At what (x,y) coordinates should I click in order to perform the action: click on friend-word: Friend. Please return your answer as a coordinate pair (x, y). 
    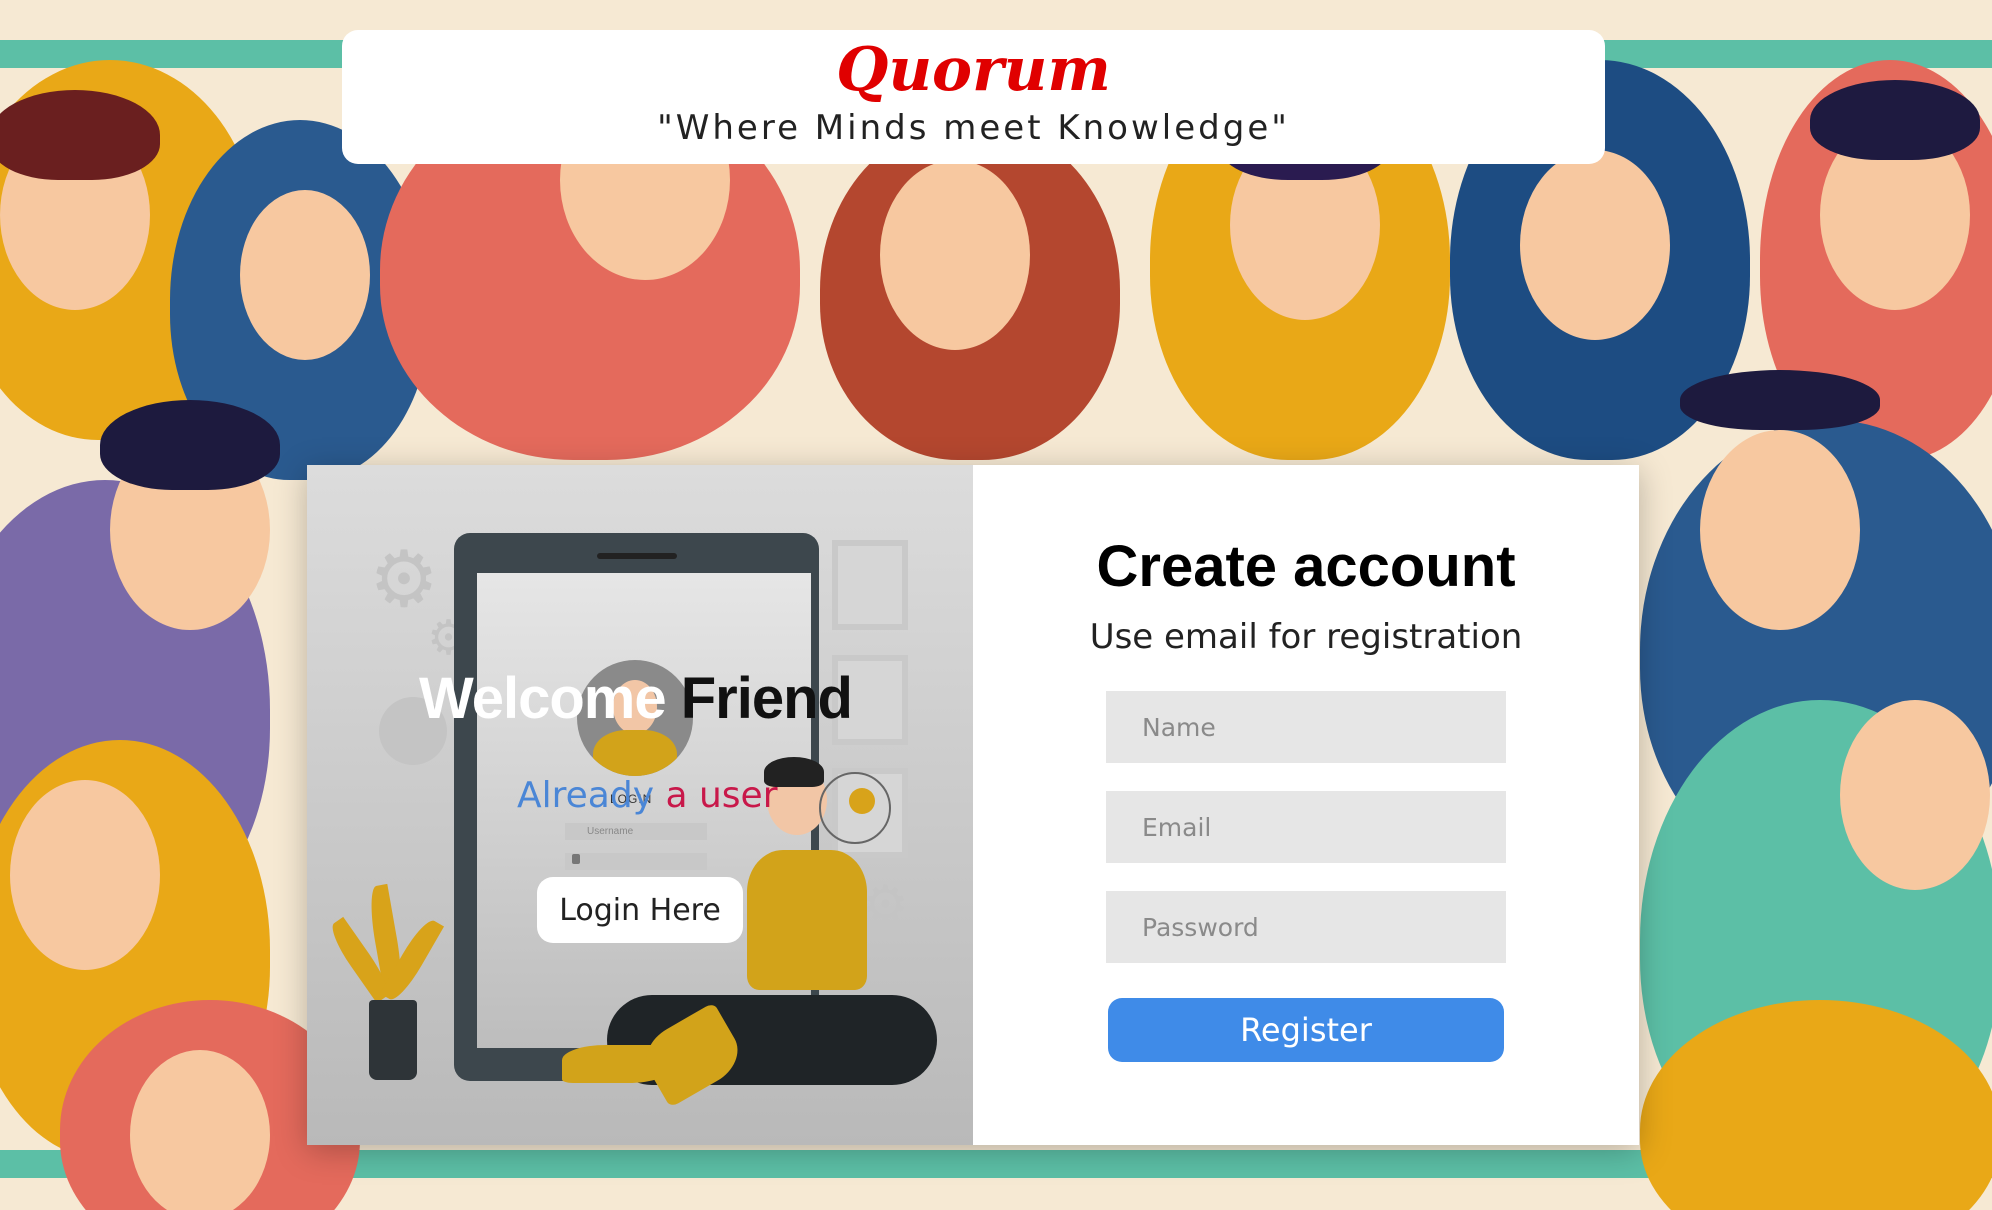
    Looking at the image, I should click on (766, 698).